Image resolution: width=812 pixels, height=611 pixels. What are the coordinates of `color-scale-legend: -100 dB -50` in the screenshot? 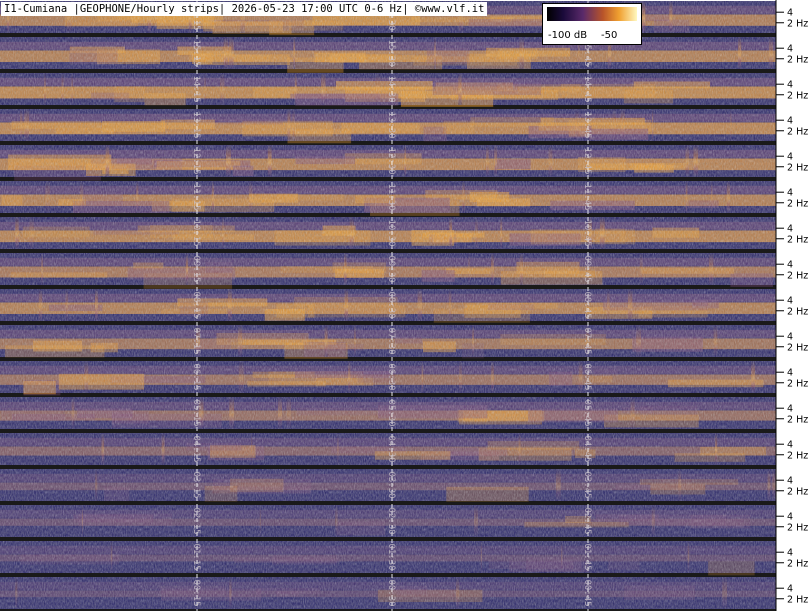 It's located at (592, 24).